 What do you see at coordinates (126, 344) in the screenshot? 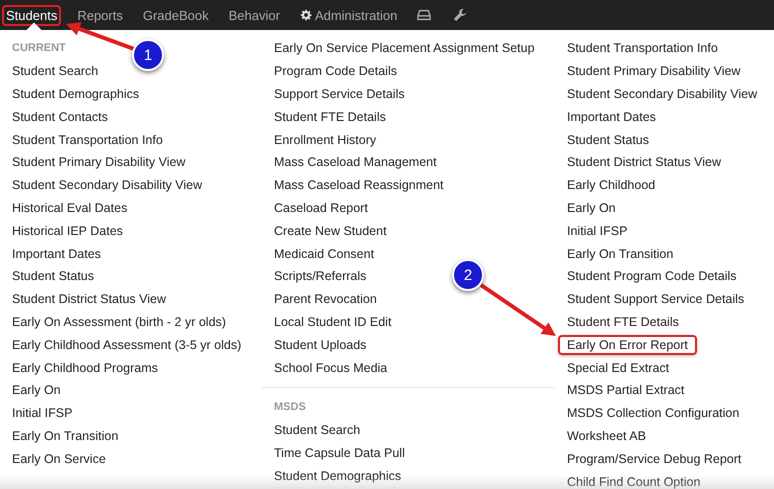
I see `menu-item: Early Childhood Assessment (3-5 yr olds)` at bounding box center [126, 344].